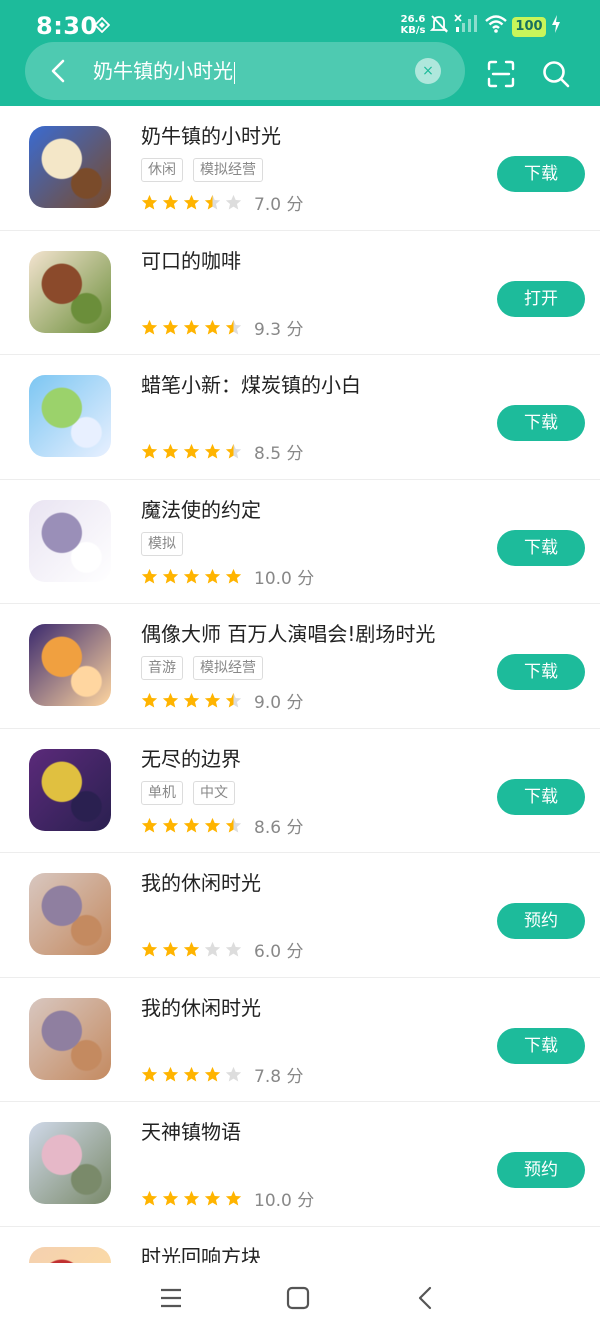 The height and width of the screenshot is (1333, 600). What do you see at coordinates (300, 542) in the screenshot?
I see `app-list-item: 魔法使的约定 模拟 10.0 分 下载` at bounding box center [300, 542].